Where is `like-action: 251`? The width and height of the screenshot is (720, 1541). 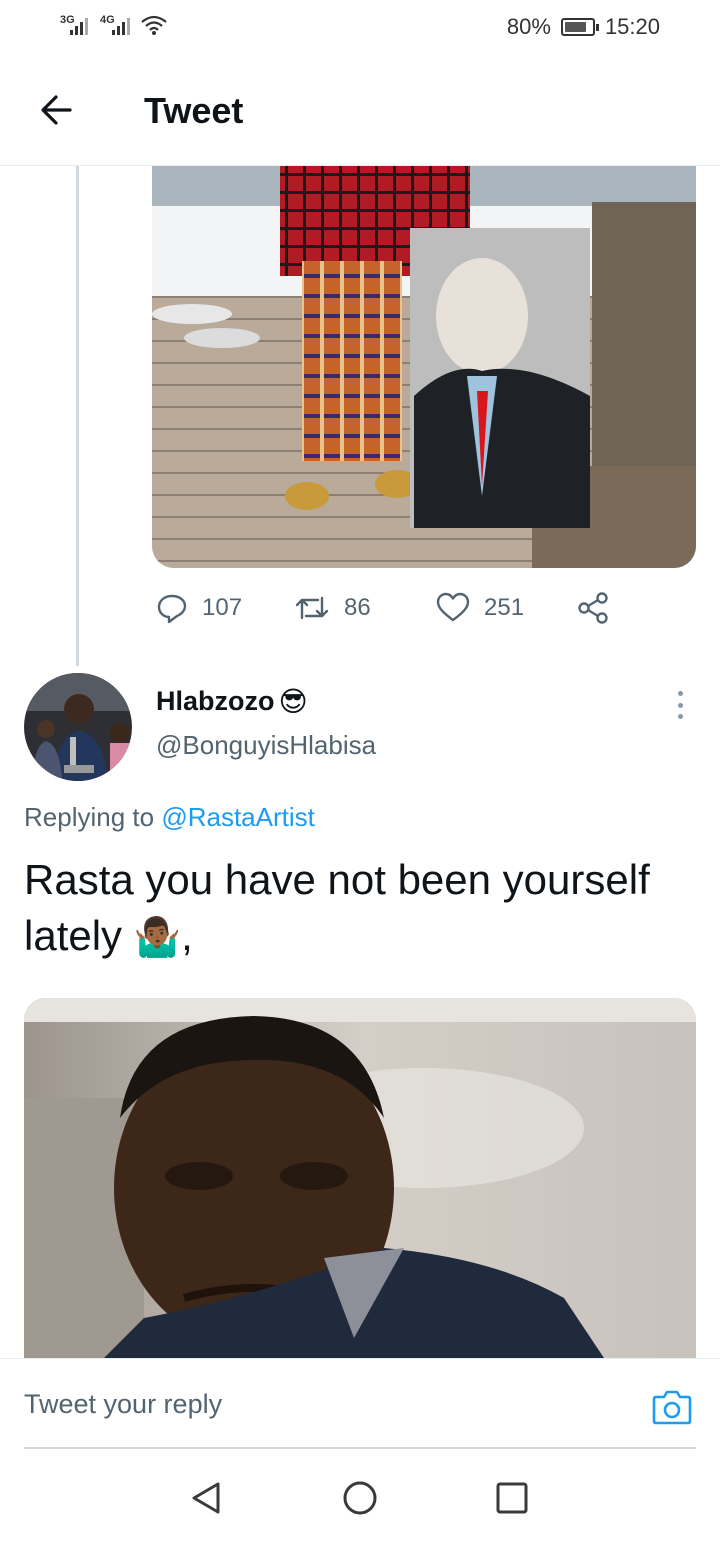 like-action: 251 is located at coordinates (480, 608).